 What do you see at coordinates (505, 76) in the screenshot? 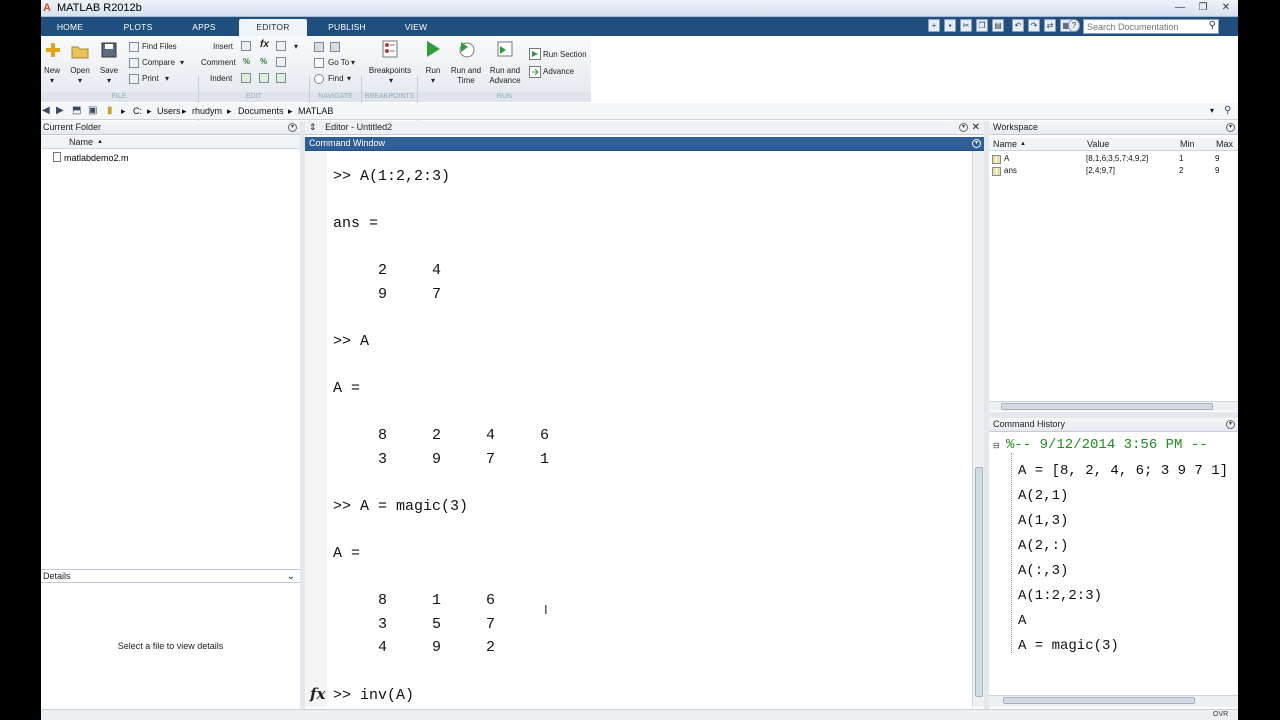
I see `run-and-advance-button: Run and Advance` at bounding box center [505, 76].